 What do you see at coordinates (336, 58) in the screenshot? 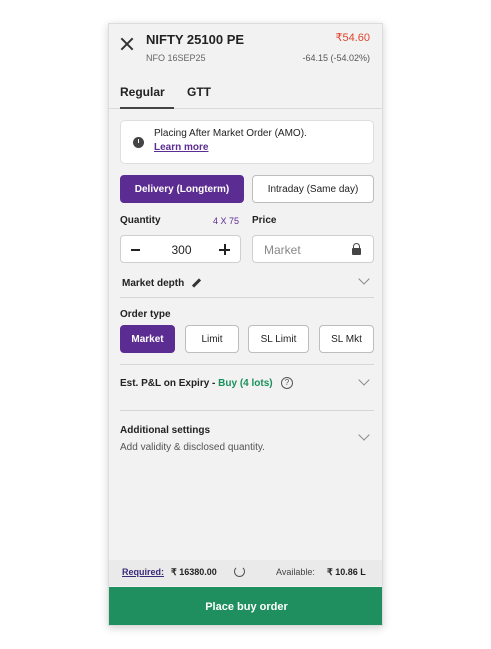
I see `price-change: -64.15 (-54.02%)` at bounding box center [336, 58].